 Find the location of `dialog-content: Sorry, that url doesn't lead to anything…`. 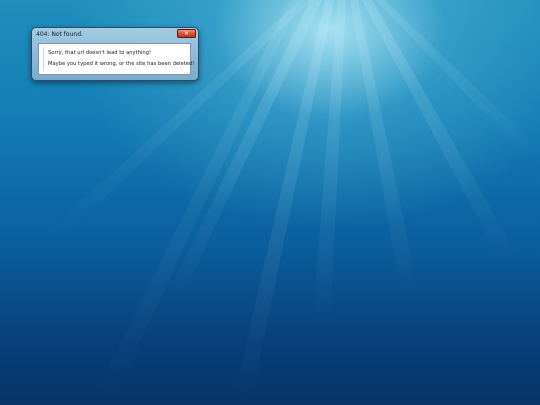

dialog-content: Sorry, that url doesn't lead to anything… is located at coordinates (116, 59).